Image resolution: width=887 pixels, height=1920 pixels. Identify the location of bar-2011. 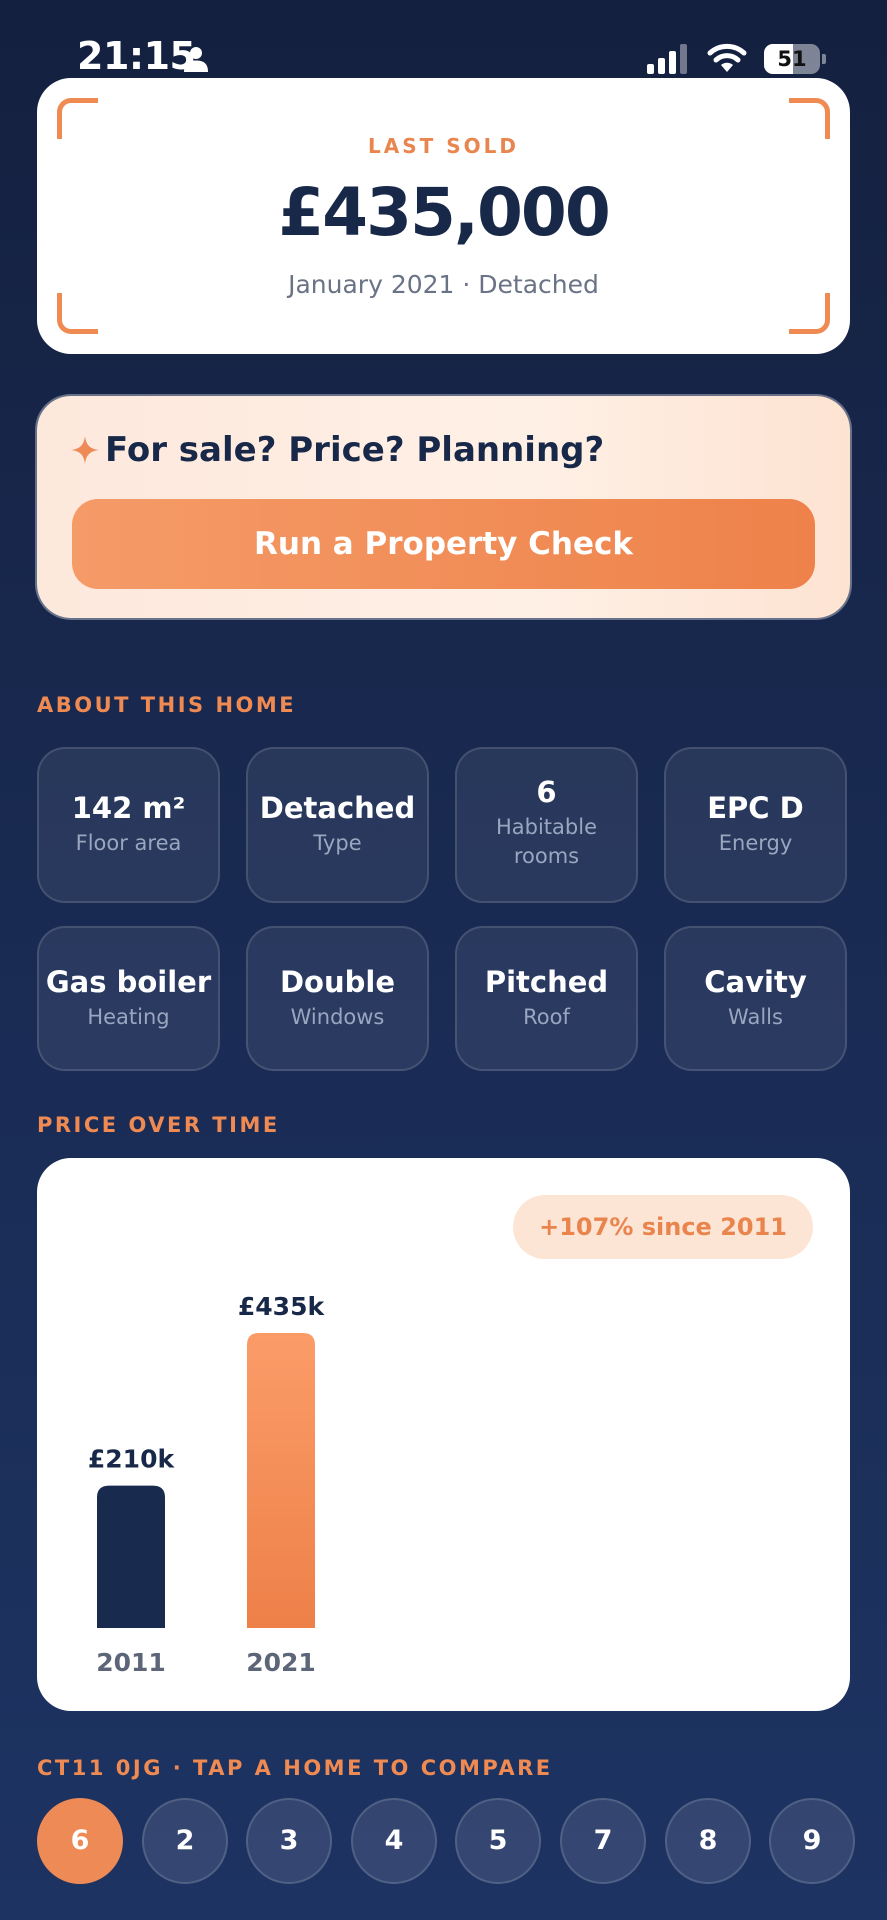
(131, 1556).